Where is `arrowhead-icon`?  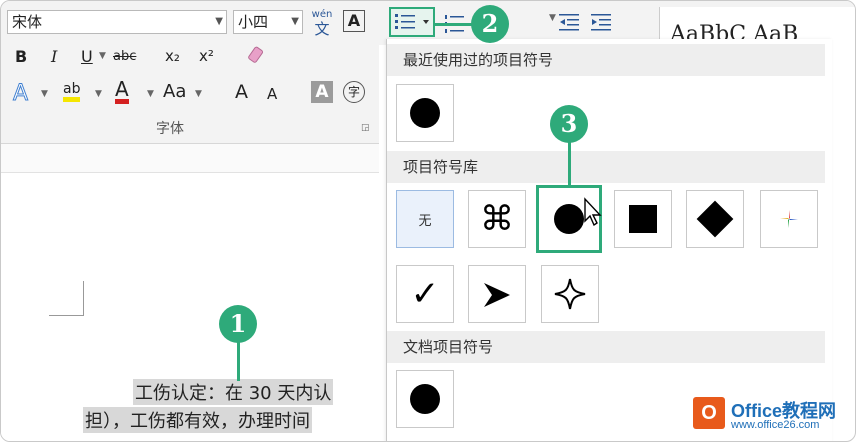
arrowhead-icon is located at coordinates (497, 295).